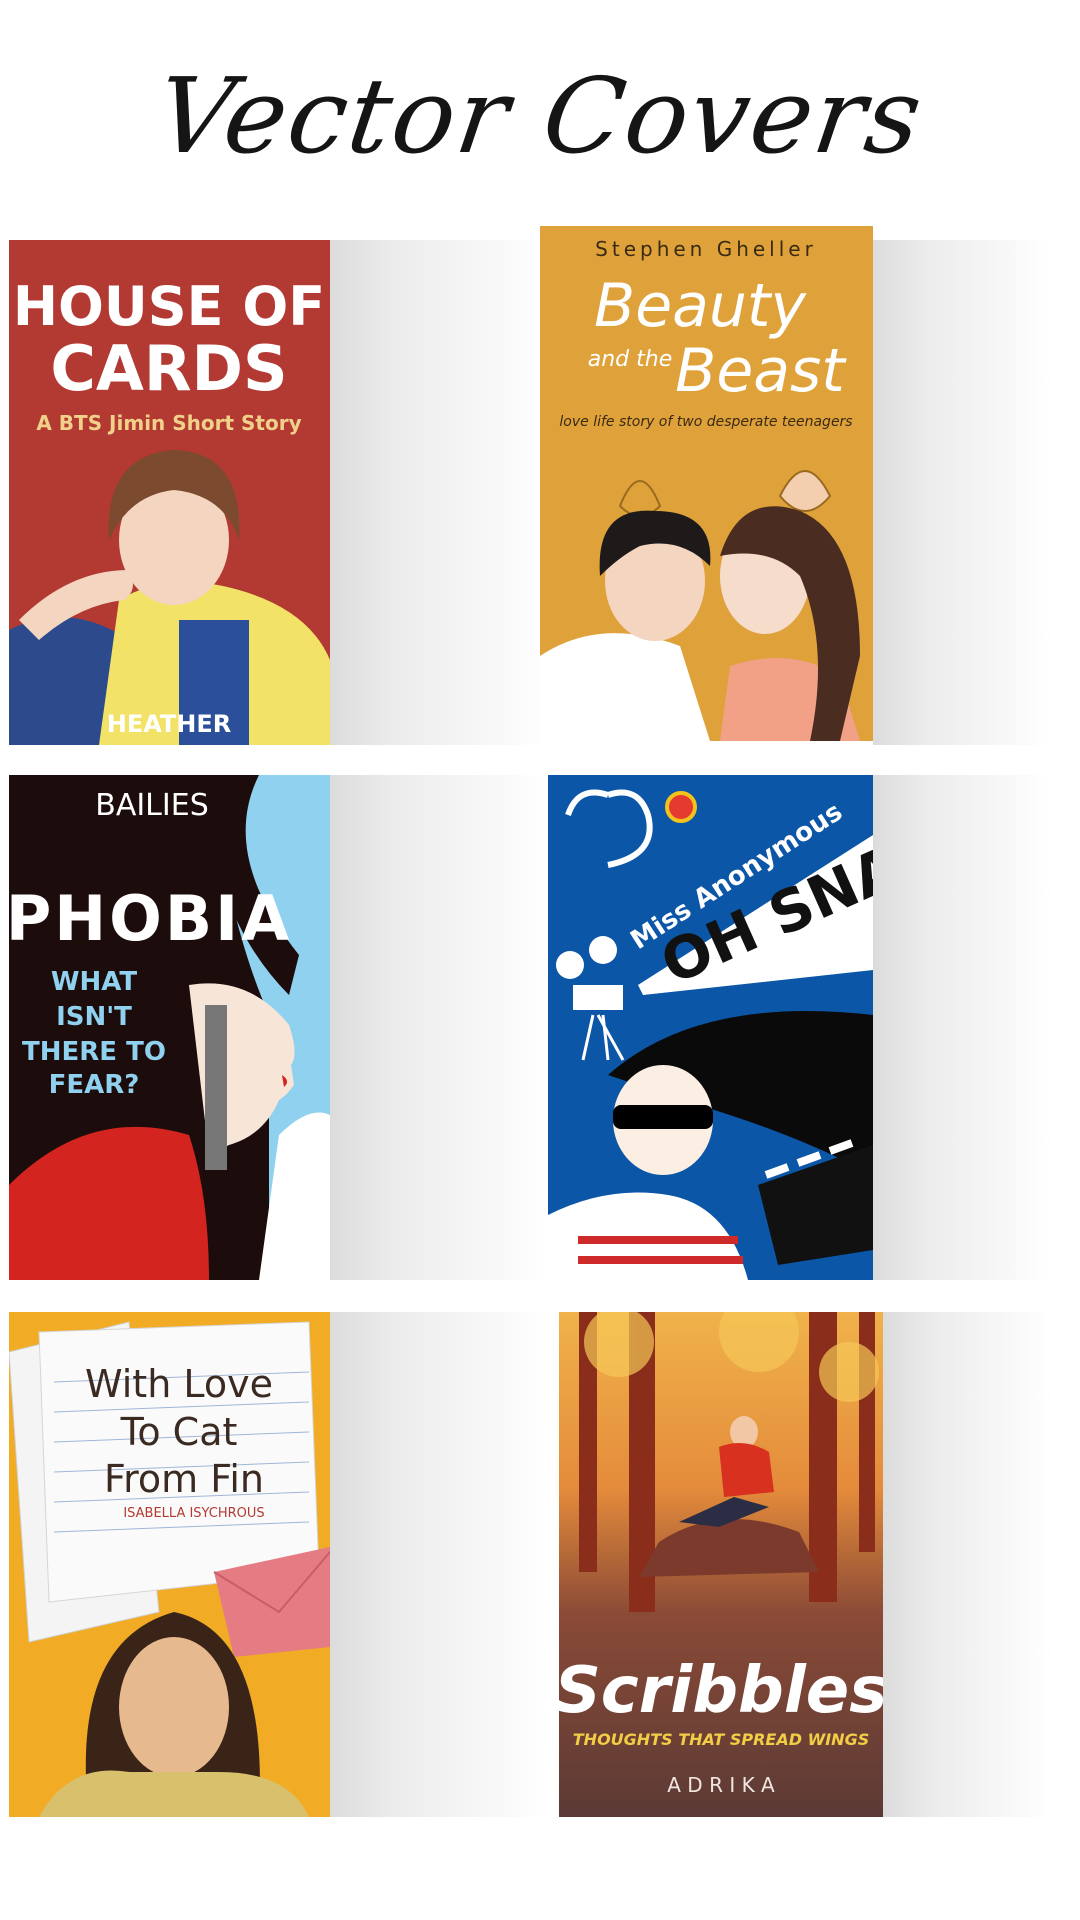  Describe the element at coordinates (179, 1384) in the screenshot. I see `cover-title-line1: With Love` at that location.